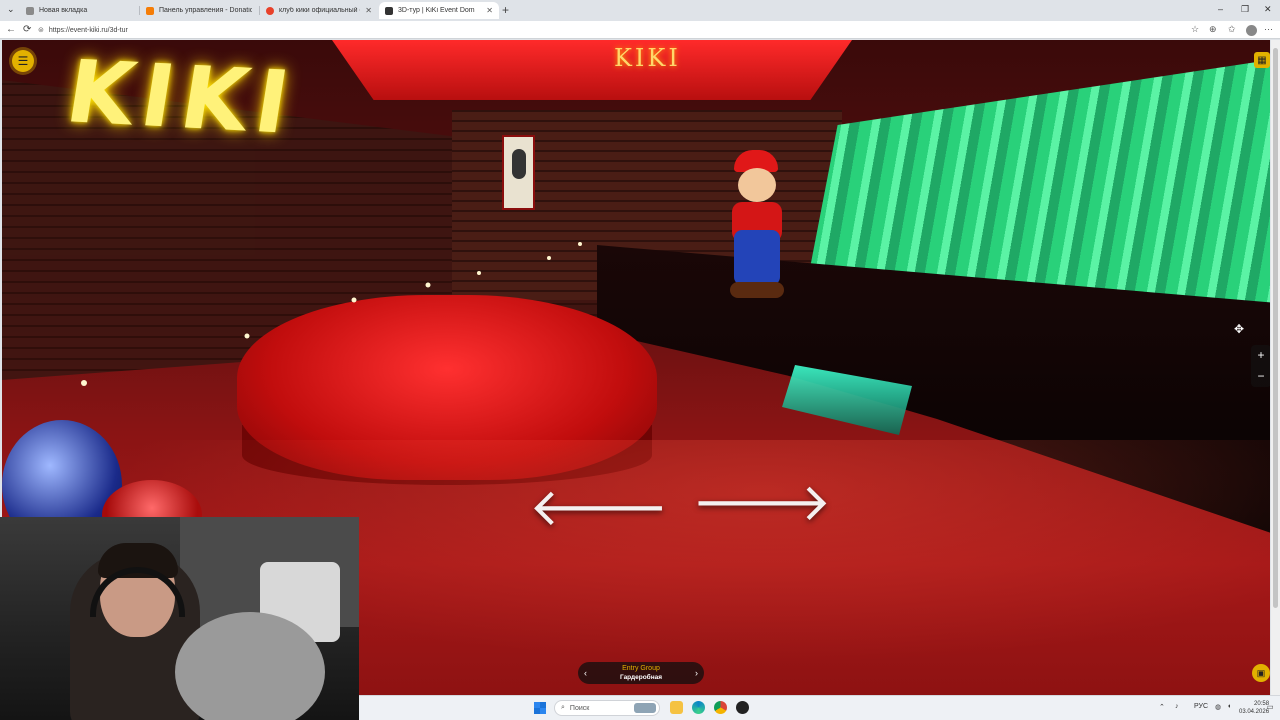  Describe the element at coordinates (757, 225) in the screenshot. I see `mario-figure` at that location.